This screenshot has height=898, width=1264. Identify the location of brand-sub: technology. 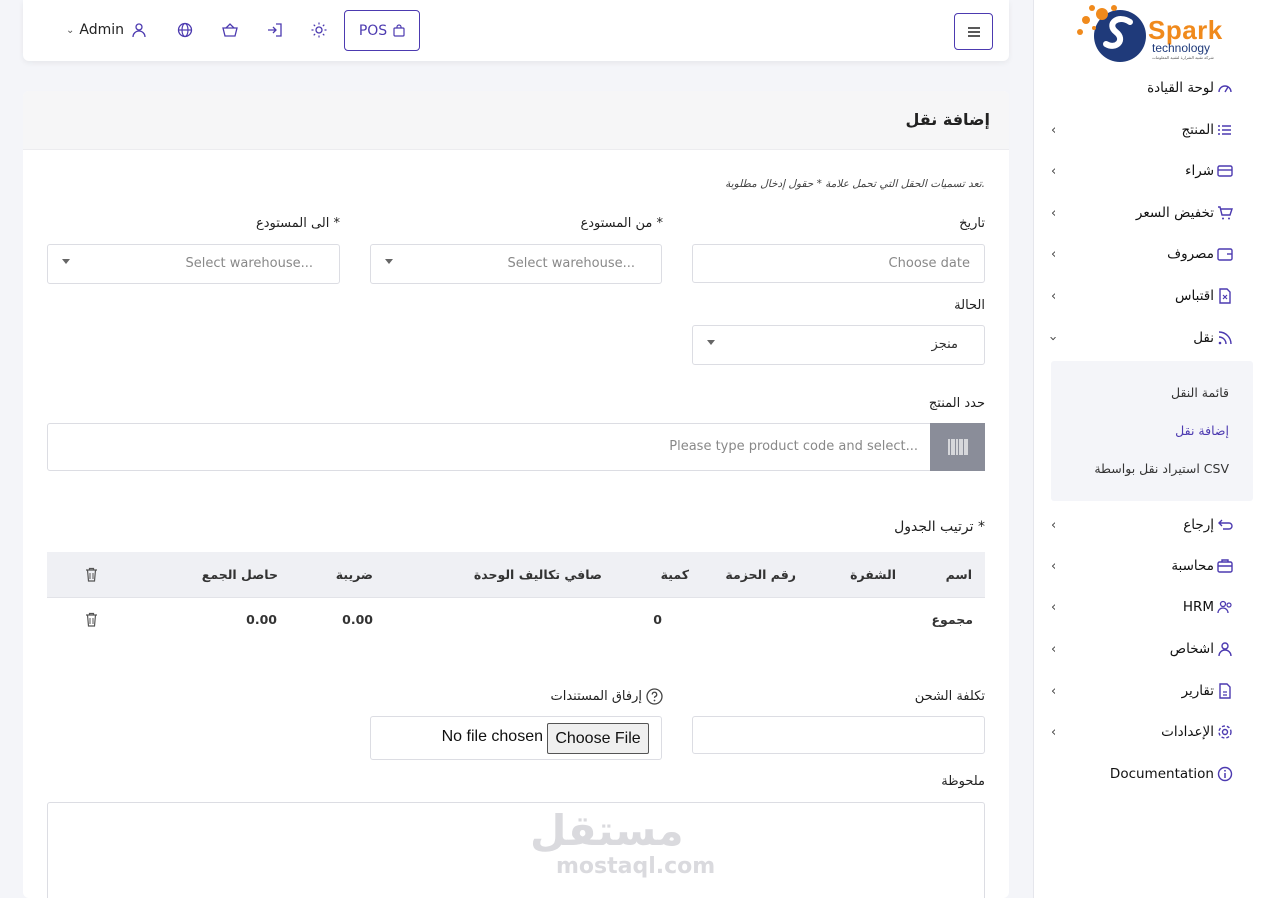
(1181, 48).